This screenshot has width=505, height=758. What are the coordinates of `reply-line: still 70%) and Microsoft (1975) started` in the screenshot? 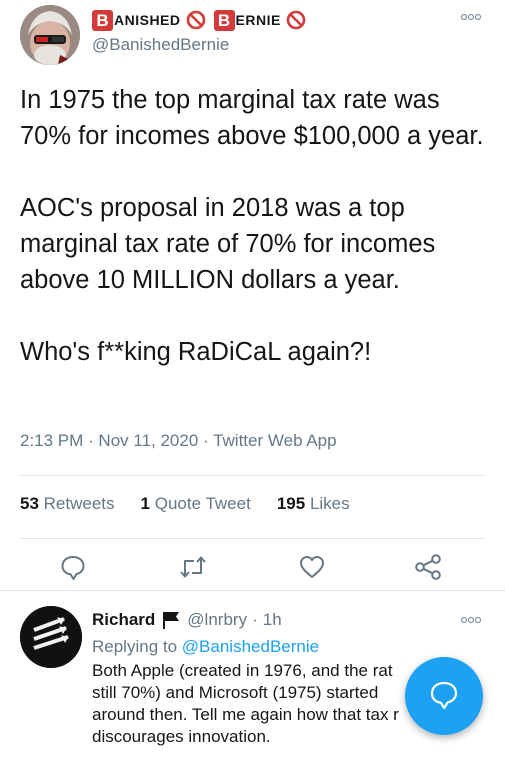 It's located at (235, 692).